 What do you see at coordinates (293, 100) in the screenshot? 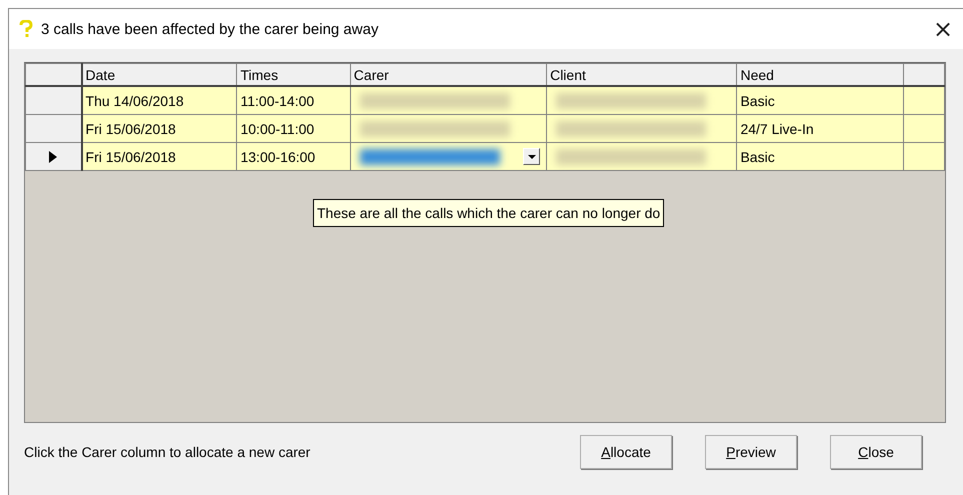
I see `table-cell: 11:00-14:00` at bounding box center [293, 100].